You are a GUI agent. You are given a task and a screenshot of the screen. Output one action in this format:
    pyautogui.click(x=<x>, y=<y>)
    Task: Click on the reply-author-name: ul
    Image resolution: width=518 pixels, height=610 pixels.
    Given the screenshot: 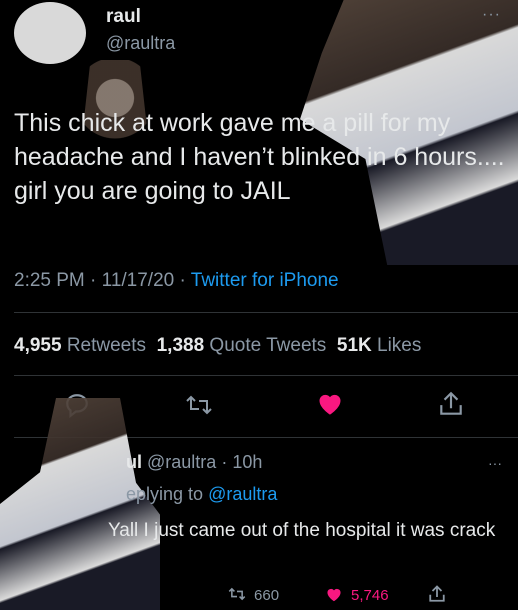 What is the action you would take?
    pyautogui.click(x=134, y=462)
    